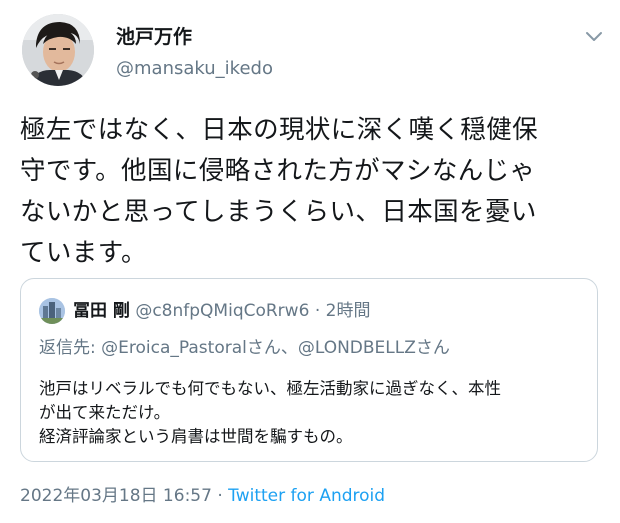  I want to click on author-handle: @mansaku_ikedo, so click(194, 68).